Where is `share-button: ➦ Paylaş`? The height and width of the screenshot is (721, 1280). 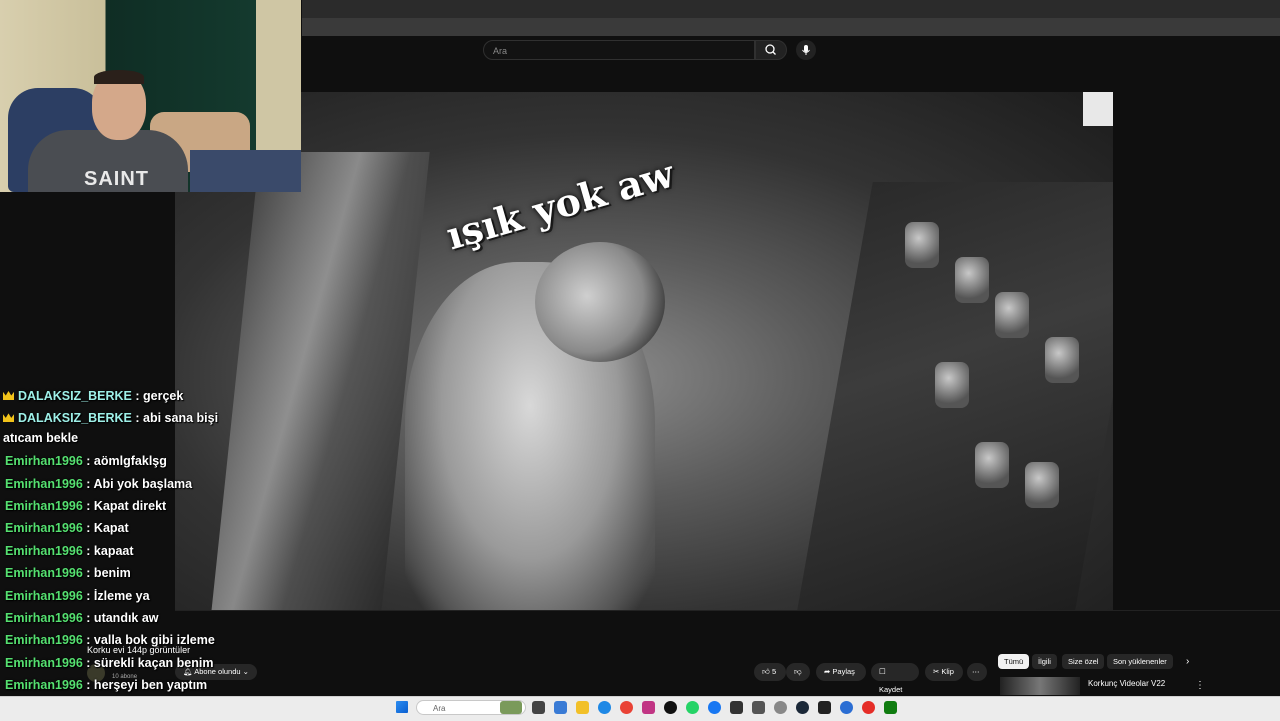
share-button: ➦ Paylaş is located at coordinates (841, 672).